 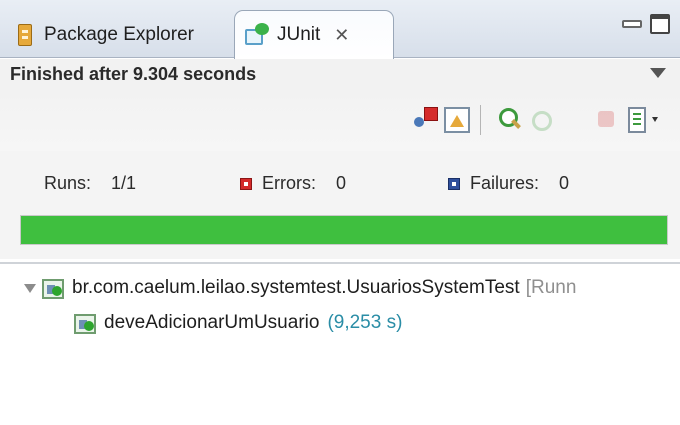 I want to click on failures-counter: Failures: 0, so click(x=508, y=183).